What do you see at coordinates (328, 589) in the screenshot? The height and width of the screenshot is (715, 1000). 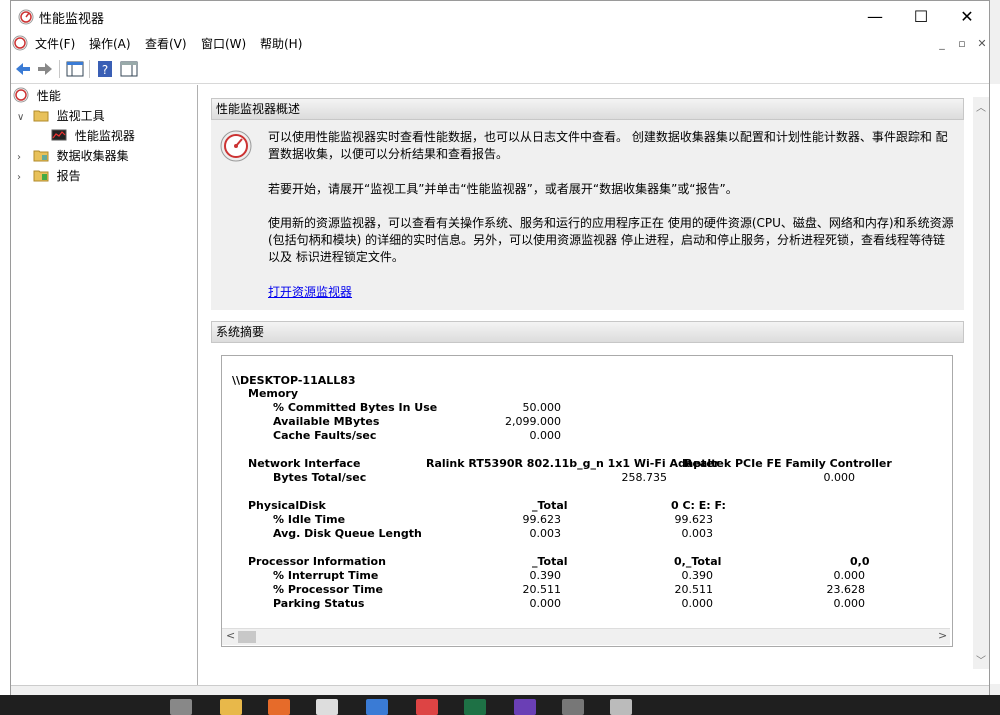 I see `counter-name: % Processor Time` at bounding box center [328, 589].